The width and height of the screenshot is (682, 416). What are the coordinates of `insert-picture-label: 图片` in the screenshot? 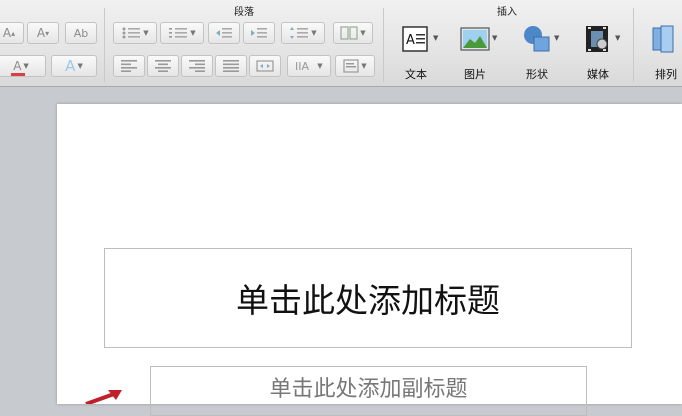 It's located at (475, 74).